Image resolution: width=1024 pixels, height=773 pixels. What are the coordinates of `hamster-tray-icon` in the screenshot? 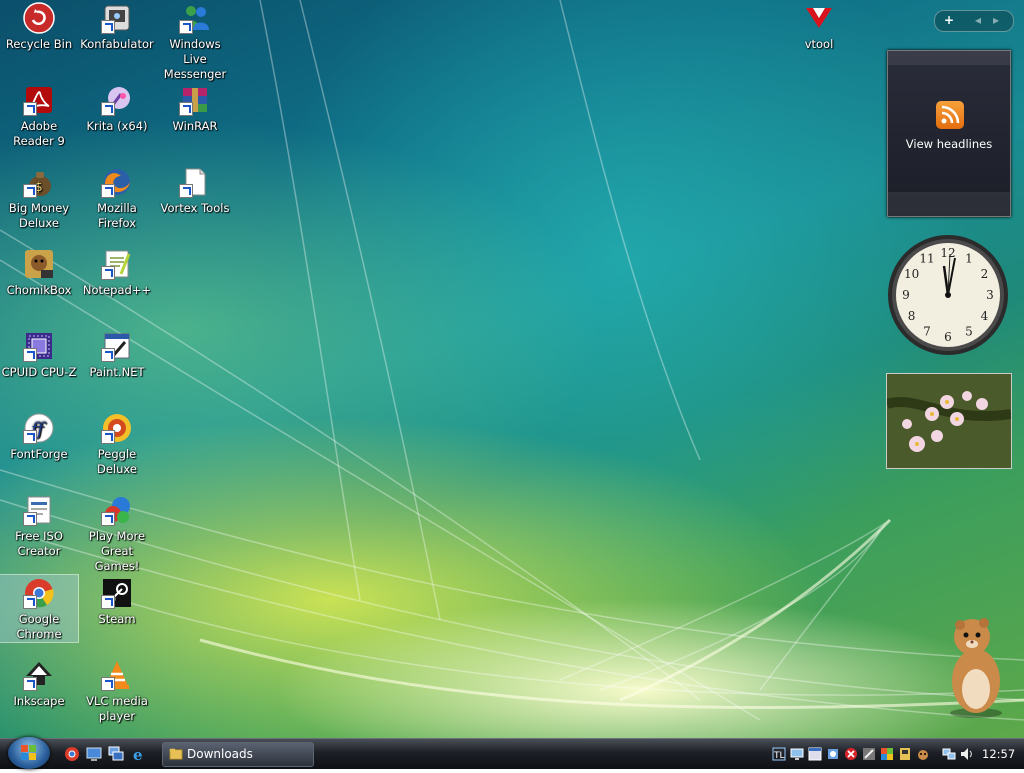 It's located at (923, 753).